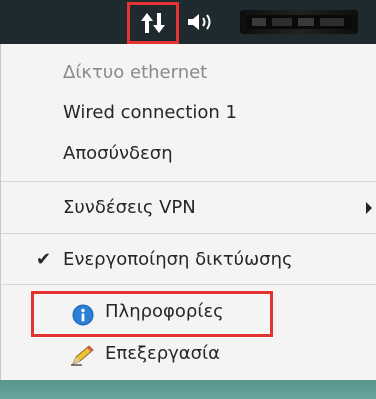 The height and width of the screenshot is (399, 376). What do you see at coordinates (135, 72) in the screenshot?
I see `network-header-label: Δίκτυο ethernet` at bounding box center [135, 72].